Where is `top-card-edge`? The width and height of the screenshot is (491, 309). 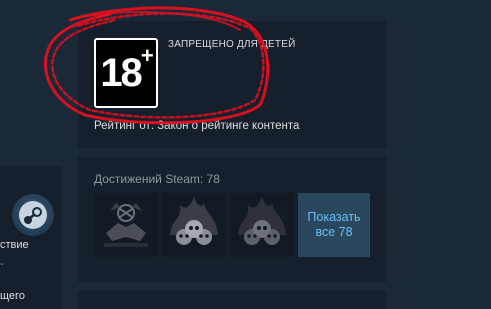 top-card-edge is located at coordinates (232, 8).